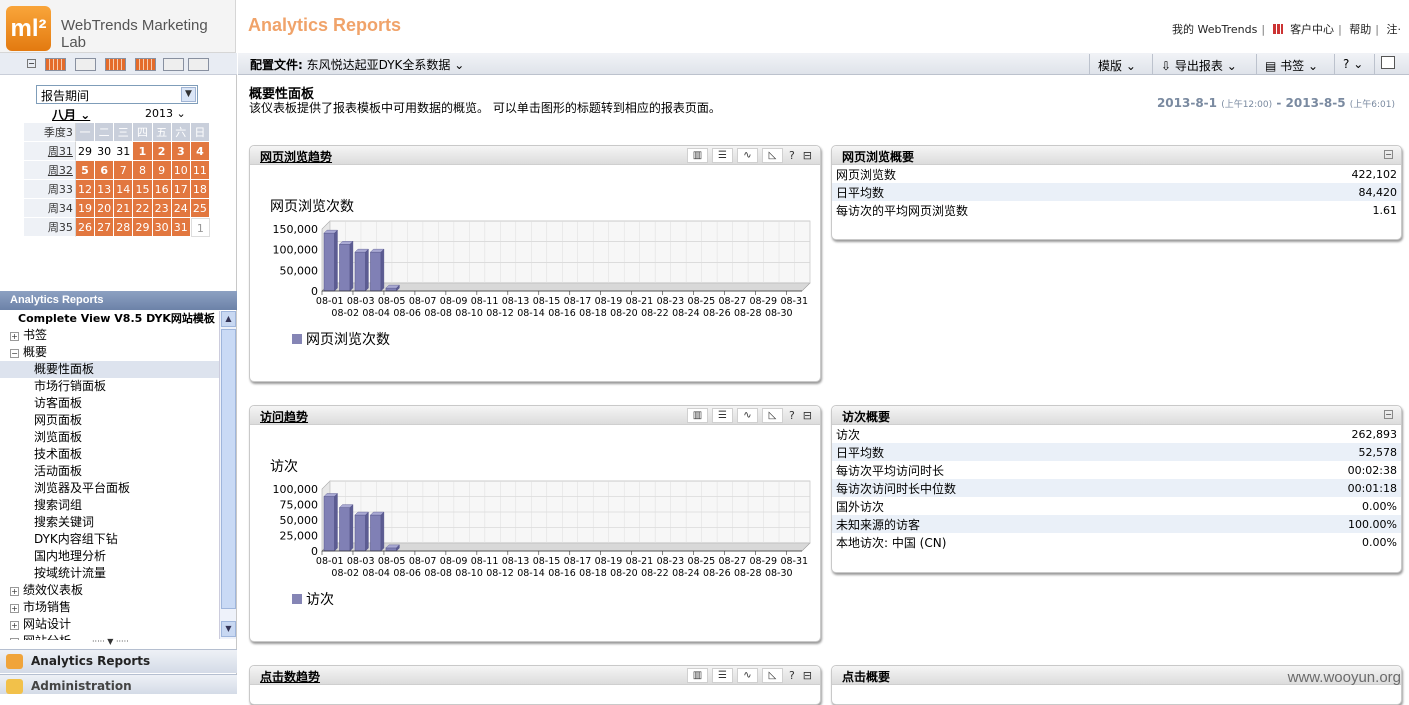  What do you see at coordinates (1116, 64) in the screenshot?
I see `template-menu: 模版 ⌄` at bounding box center [1116, 64].